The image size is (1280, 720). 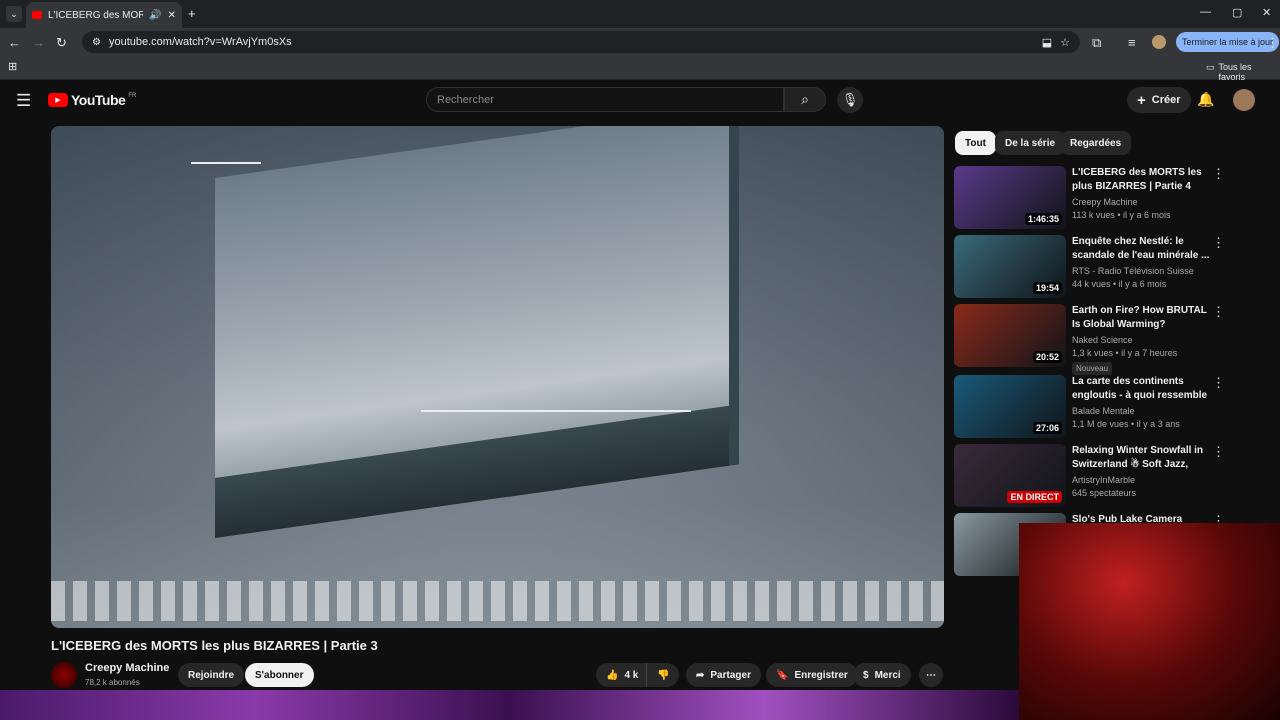 What do you see at coordinates (1047, 428) in the screenshot?
I see `video-duration: 27:06` at bounding box center [1047, 428].